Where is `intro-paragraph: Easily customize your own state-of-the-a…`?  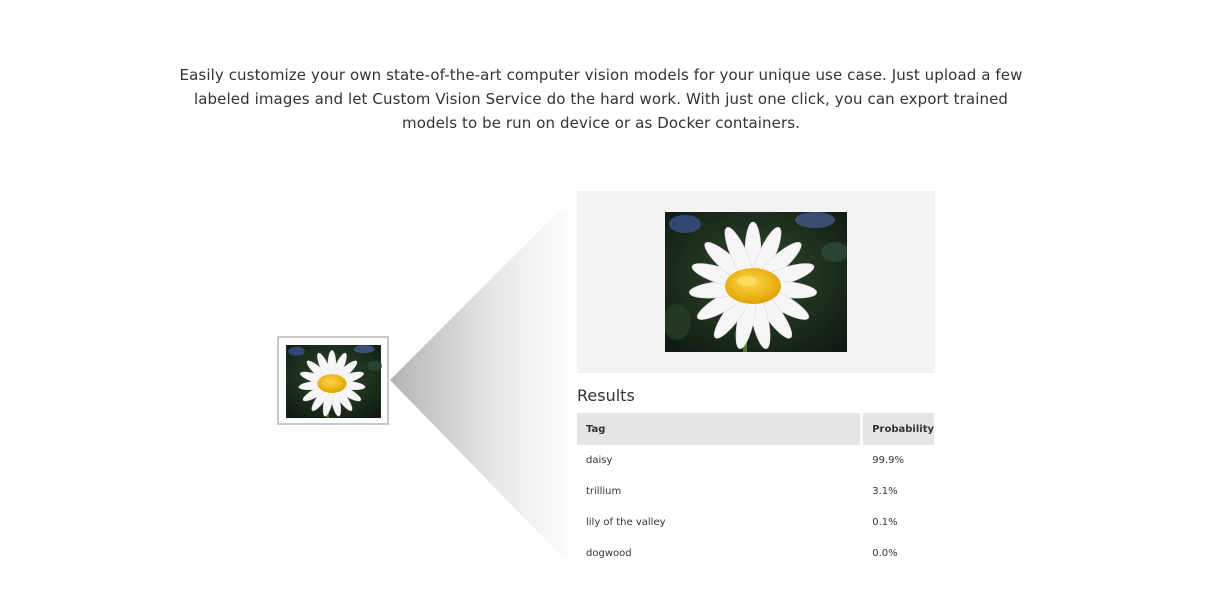 intro-paragraph: Easily customize your own state-of-the-a… is located at coordinates (601, 99).